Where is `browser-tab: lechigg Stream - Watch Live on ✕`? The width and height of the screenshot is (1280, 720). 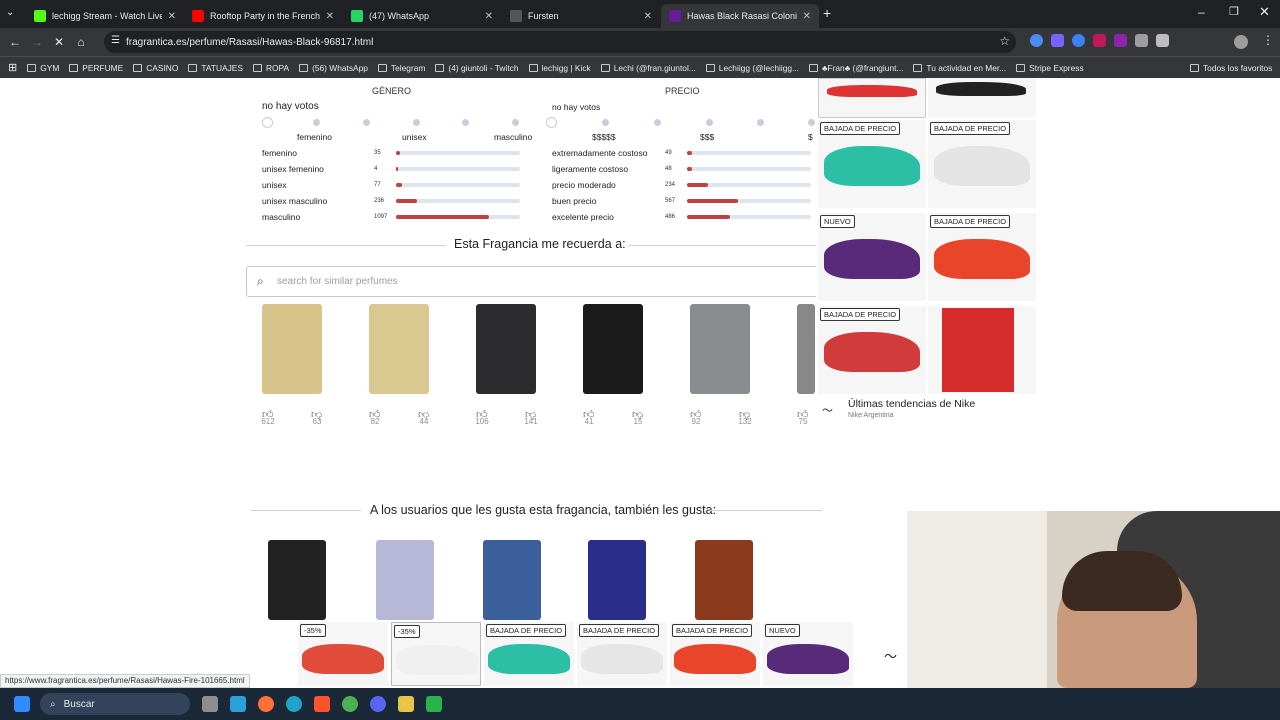
browser-tab: lechigg Stream - Watch Live on ✕ is located at coordinates (105, 16).